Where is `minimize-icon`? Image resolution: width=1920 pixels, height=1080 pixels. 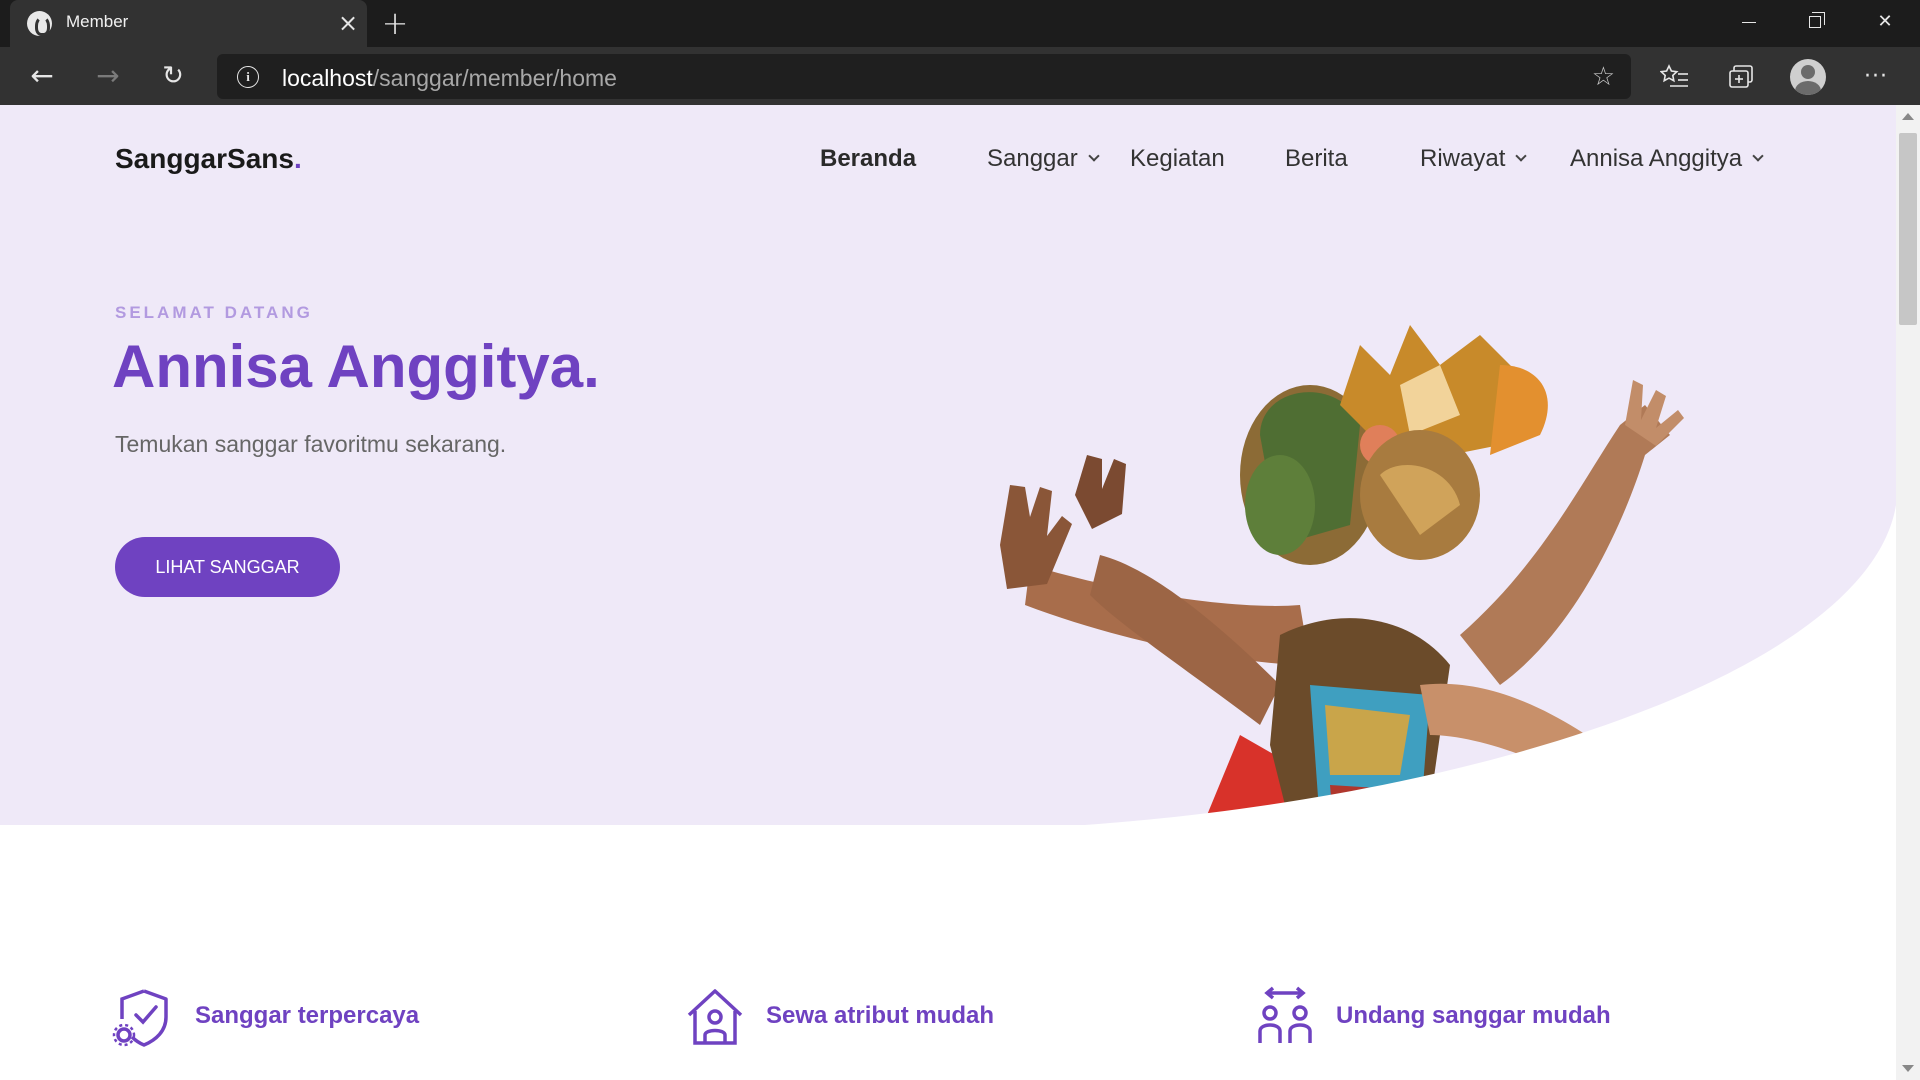
minimize-icon is located at coordinates (1749, 22).